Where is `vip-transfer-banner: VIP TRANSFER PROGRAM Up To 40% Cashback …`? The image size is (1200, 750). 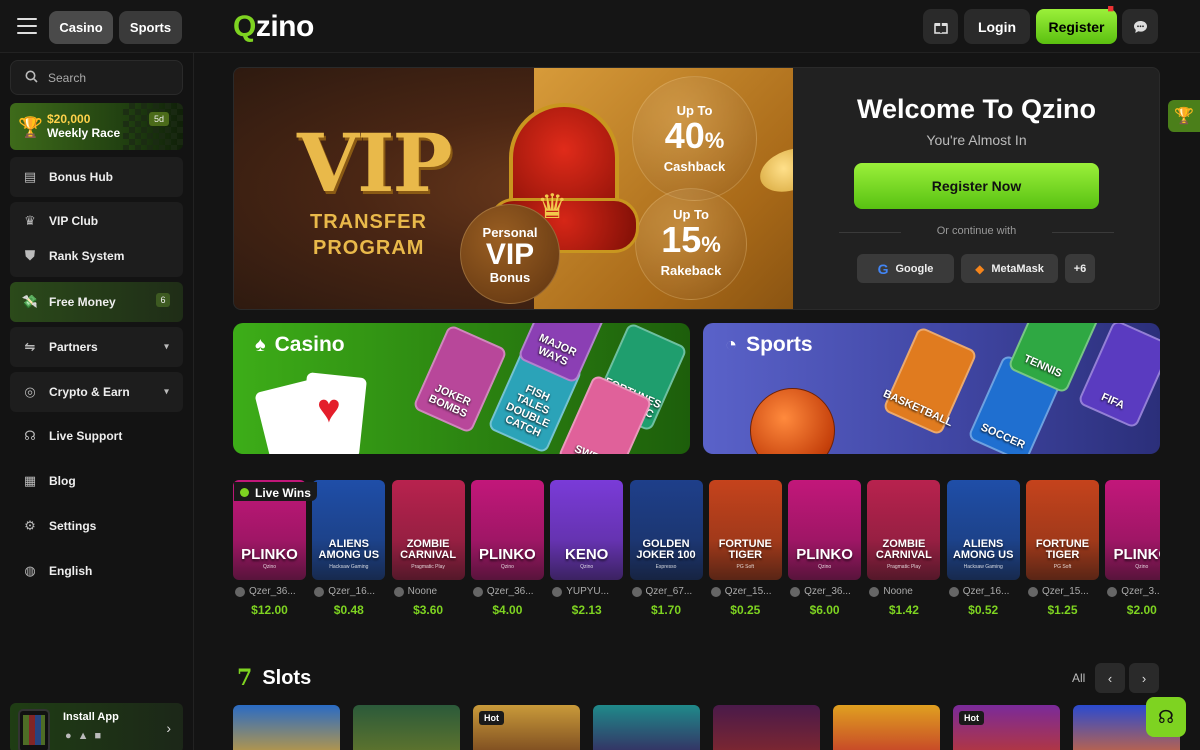
vip-transfer-banner: VIP TRANSFER PROGRAM Up To 40% Cashback … is located at coordinates (513, 188).